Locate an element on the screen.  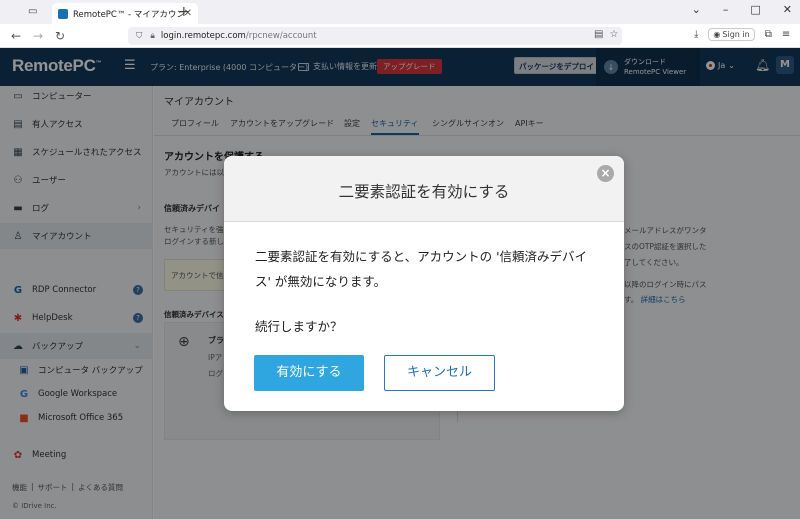
extensions-icon: ⧉ is located at coordinates (768, 34).